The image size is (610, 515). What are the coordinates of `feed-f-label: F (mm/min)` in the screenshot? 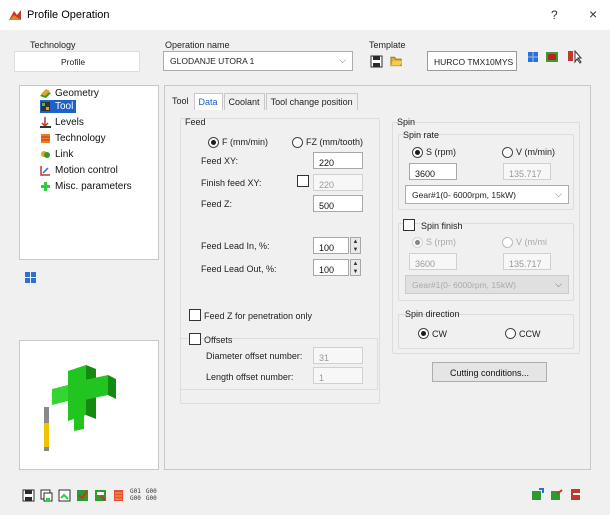 It's located at (245, 142).